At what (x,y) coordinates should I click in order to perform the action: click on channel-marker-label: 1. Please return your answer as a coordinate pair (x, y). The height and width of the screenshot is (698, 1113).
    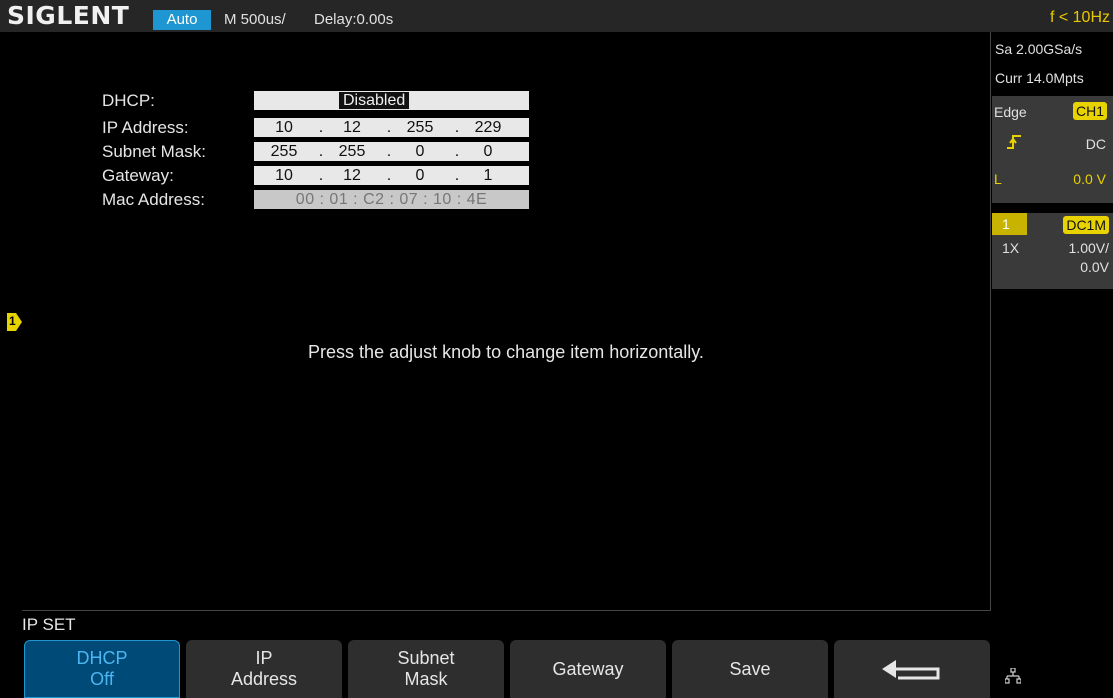
    Looking at the image, I should click on (12, 321).